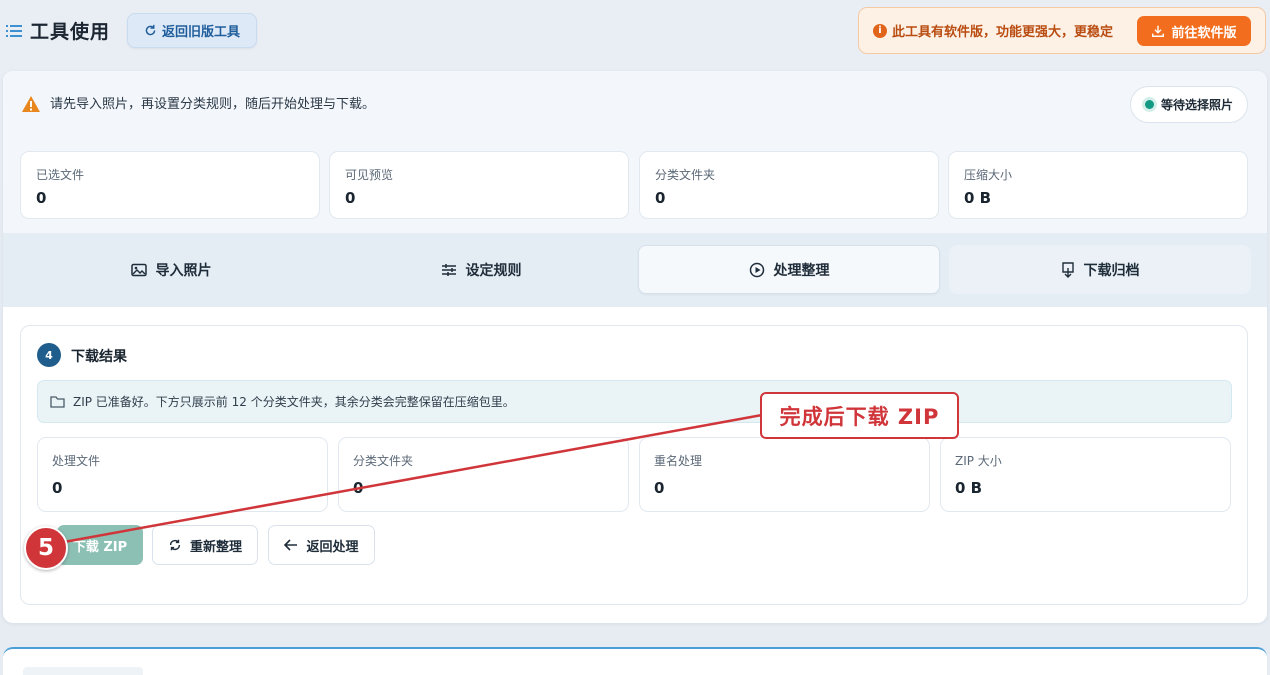 This screenshot has width=1270, height=675. I want to click on tab-process: 处理整理, so click(789, 269).